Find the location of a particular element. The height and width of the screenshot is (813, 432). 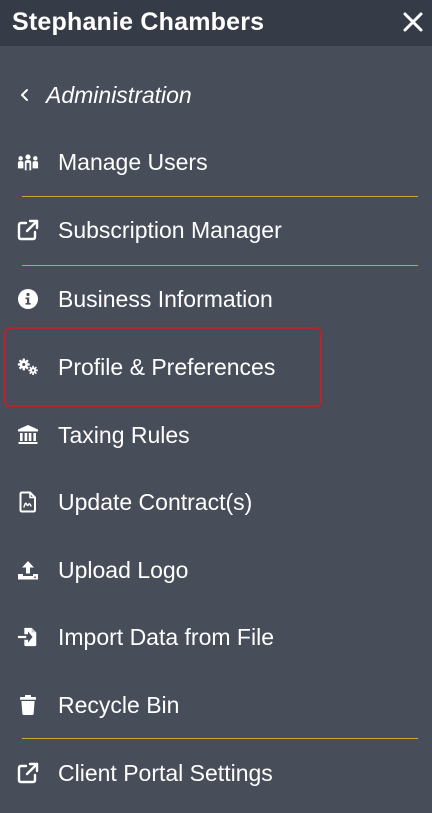

menu-item-client-portal-settings: Client Portal Settings is located at coordinates (162, 773).